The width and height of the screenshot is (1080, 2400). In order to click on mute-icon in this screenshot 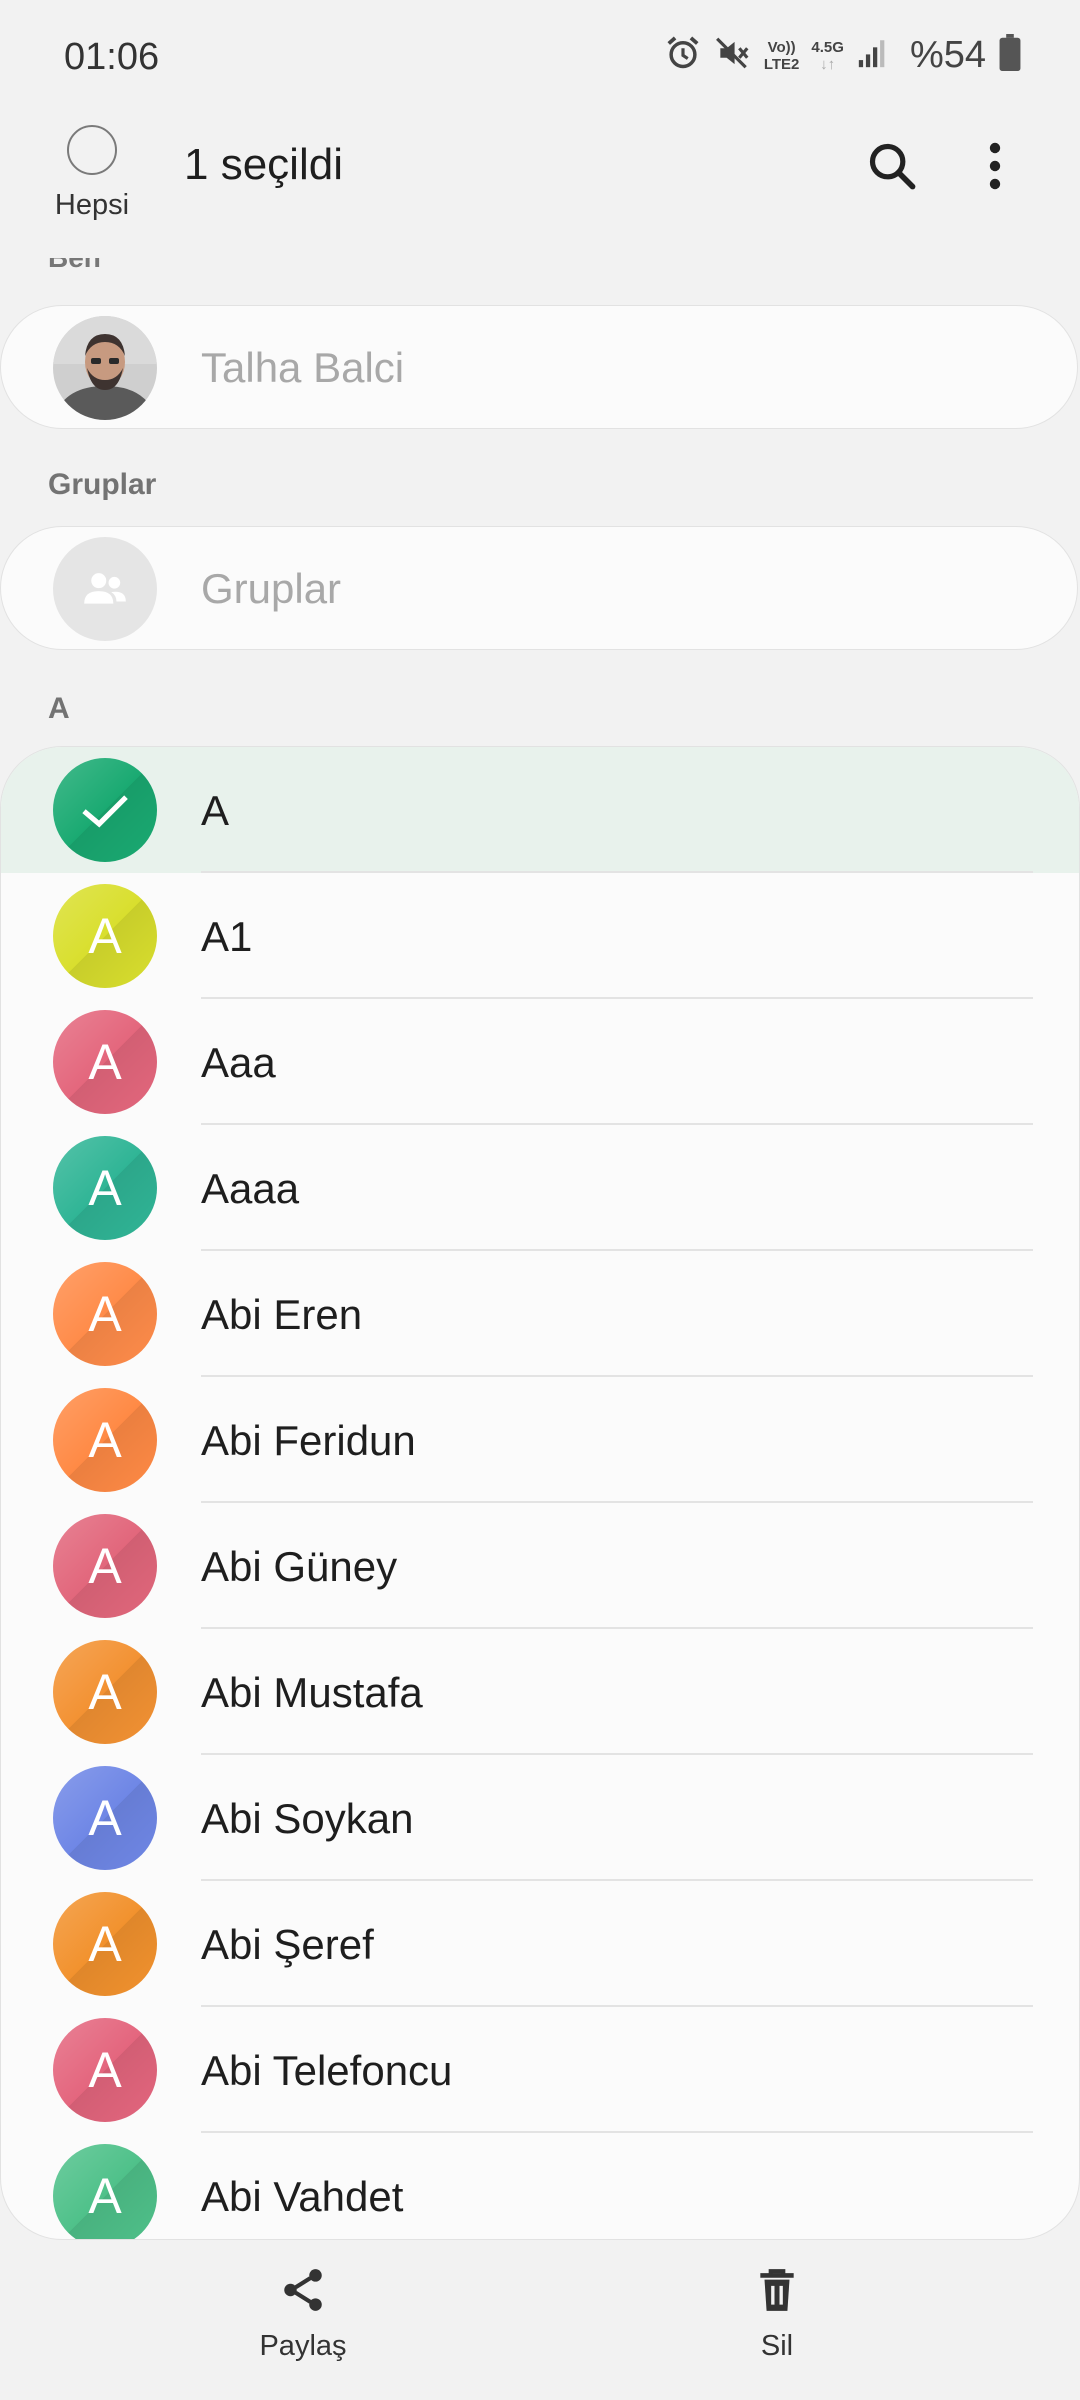, I will do `click(733, 55)`.